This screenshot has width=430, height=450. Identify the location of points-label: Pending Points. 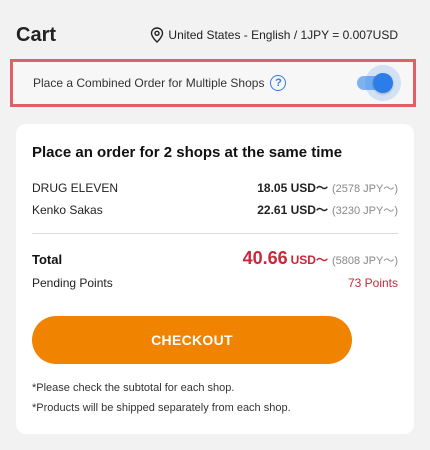
(72, 283).